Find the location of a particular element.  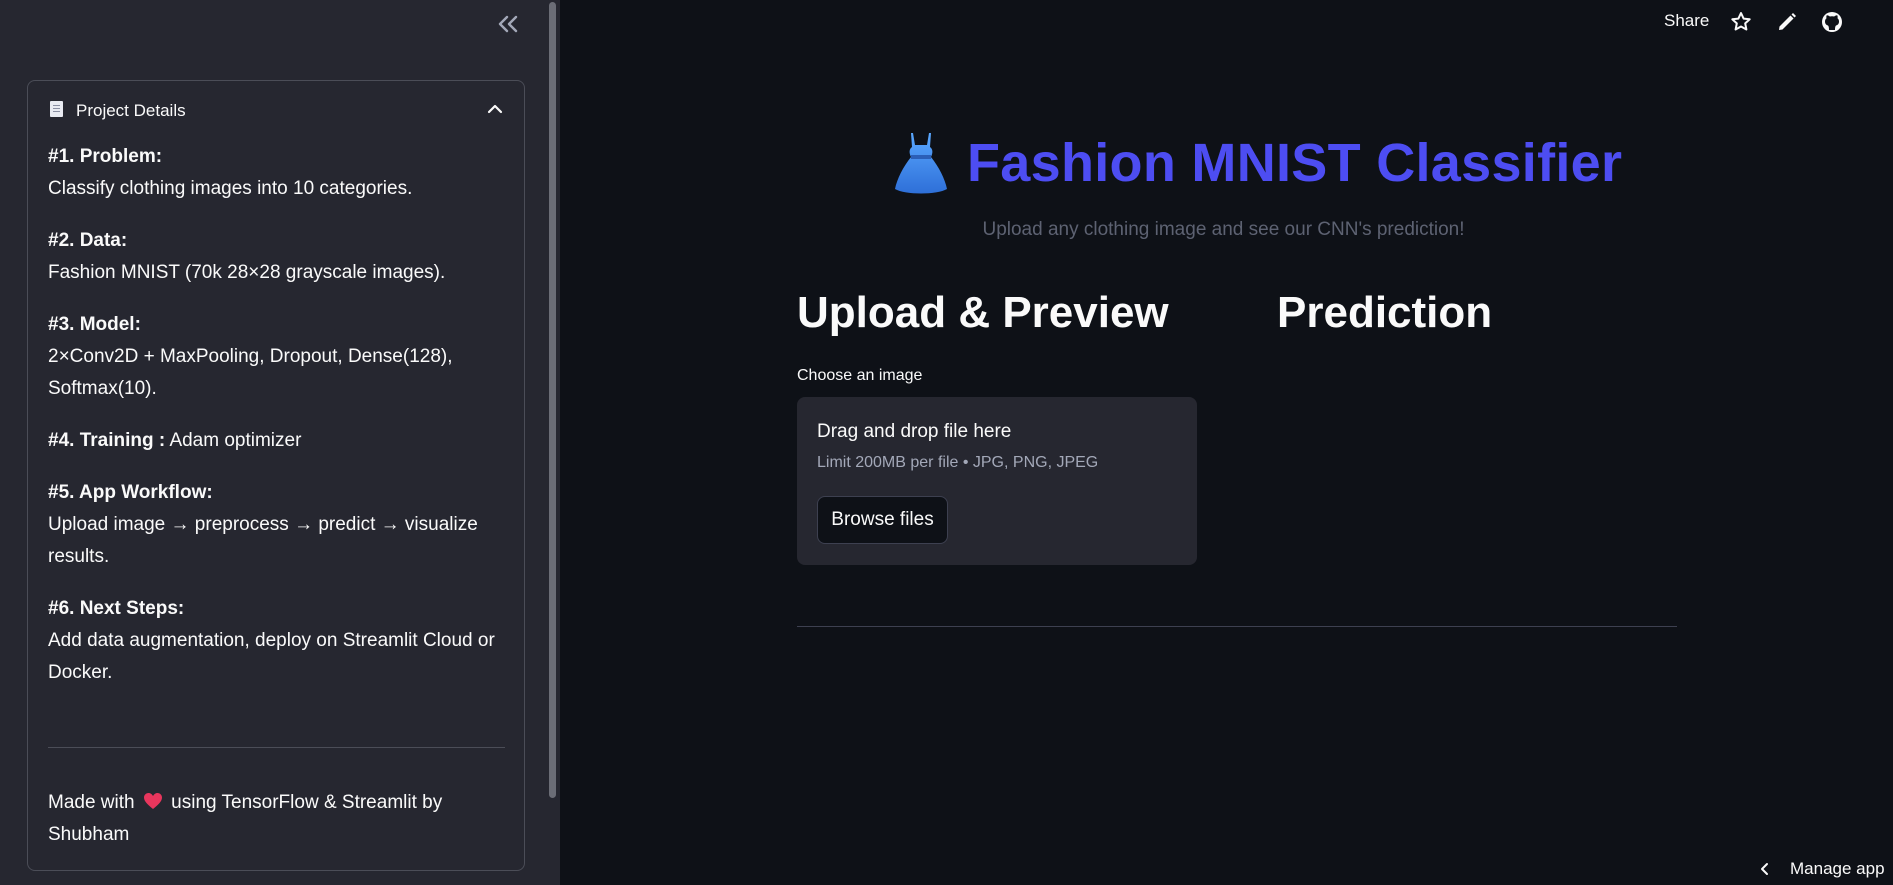

collapse-sidebar-icon is located at coordinates (508, 24).